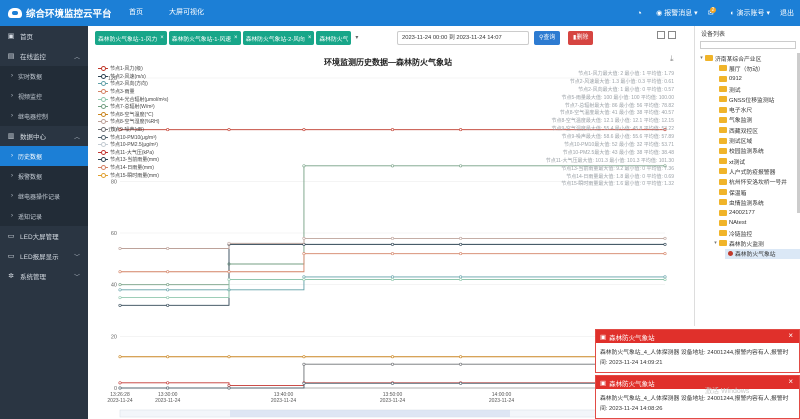  Describe the element at coordinates (133, 84) in the screenshot. I see `legend-item: 节点2-风向(方向)` at that location.